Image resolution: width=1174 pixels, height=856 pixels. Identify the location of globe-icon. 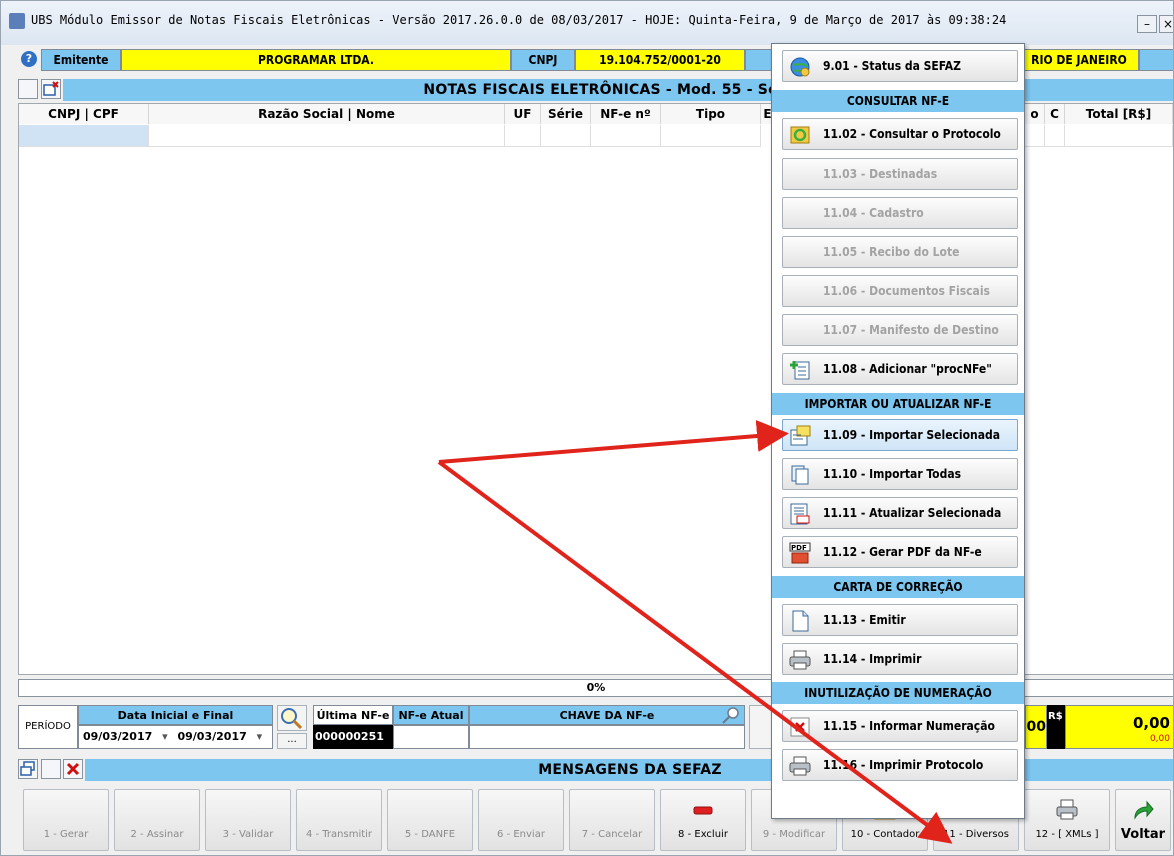
(800, 67).